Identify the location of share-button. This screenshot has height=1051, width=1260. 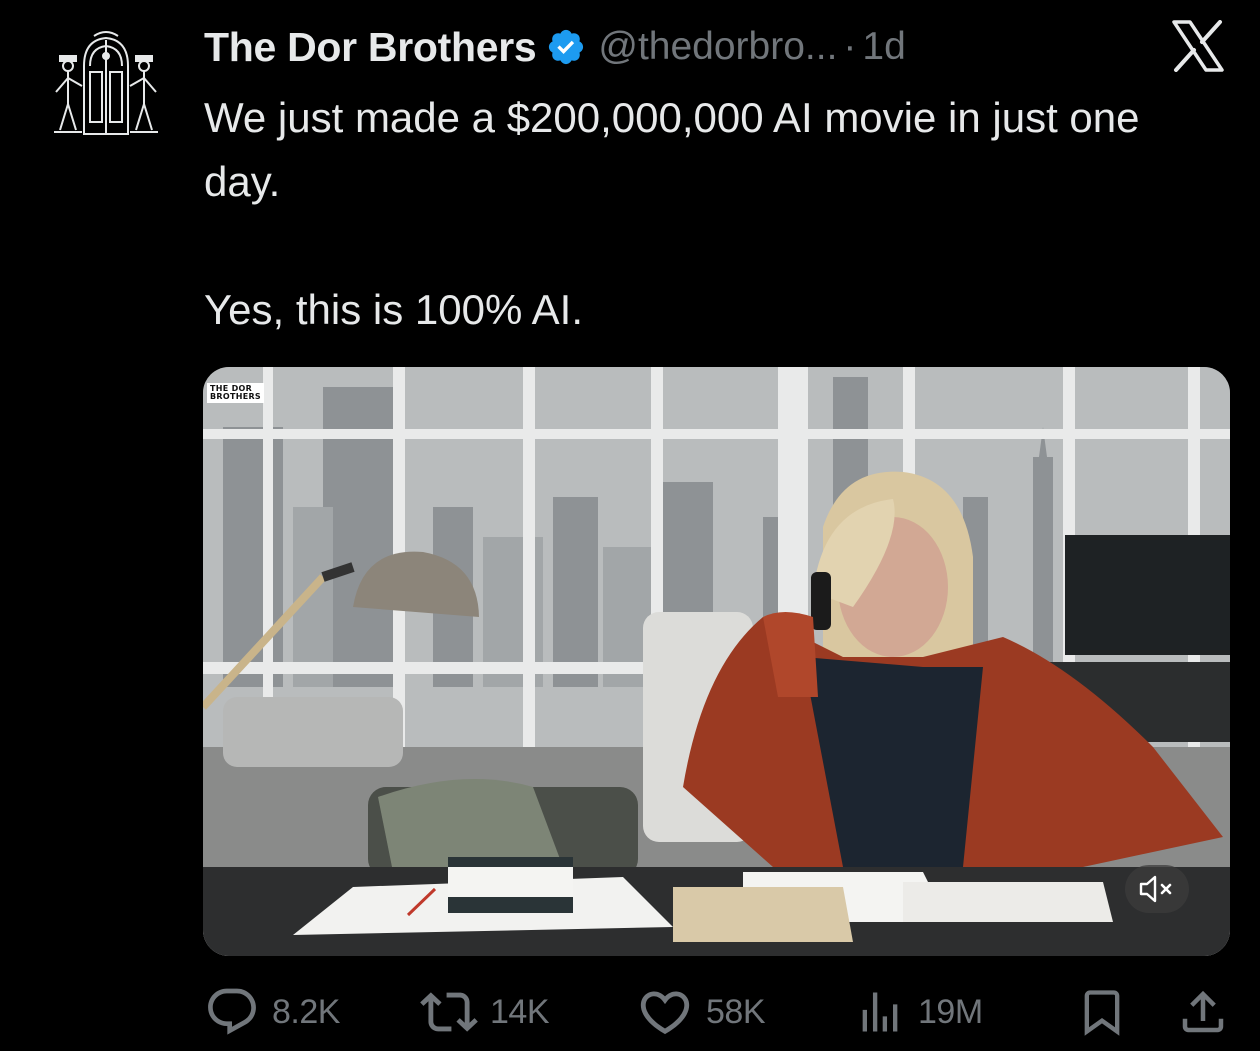
(1203, 1012).